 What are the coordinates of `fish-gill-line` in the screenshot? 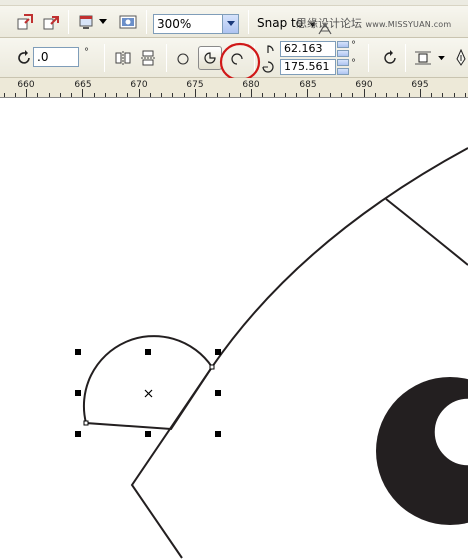 It's located at (426, 232).